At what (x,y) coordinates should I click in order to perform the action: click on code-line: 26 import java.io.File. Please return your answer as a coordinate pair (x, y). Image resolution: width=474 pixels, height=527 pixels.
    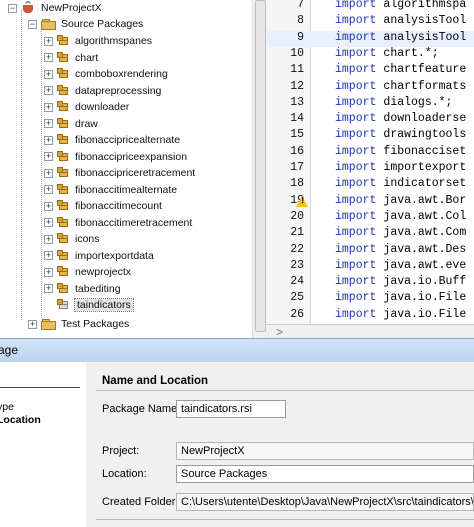
    Looking at the image, I should click on (370, 316).